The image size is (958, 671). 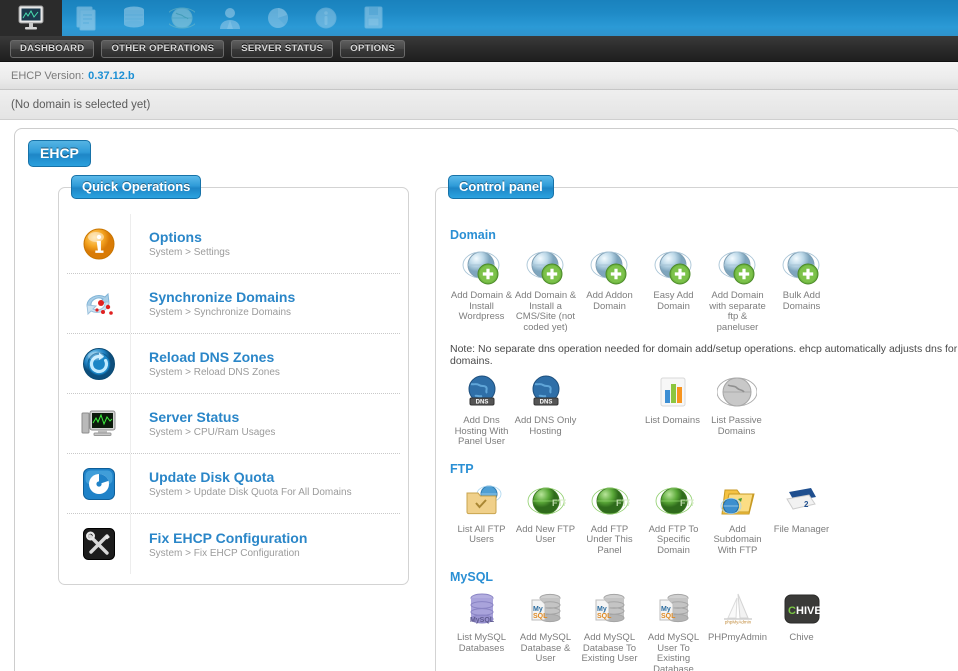 What do you see at coordinates (482, 609) in the screenshot?
I see `purple-database-icon: MySQL` at bounding box center [482, 609].